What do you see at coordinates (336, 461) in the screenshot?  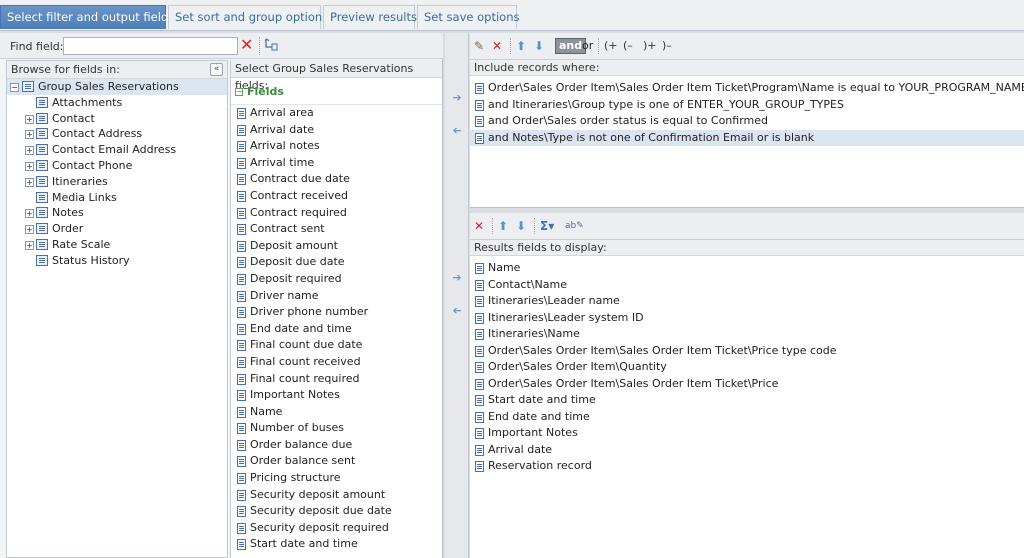 I see `field-item: Order balance sent` at bounding box center [336, 461].